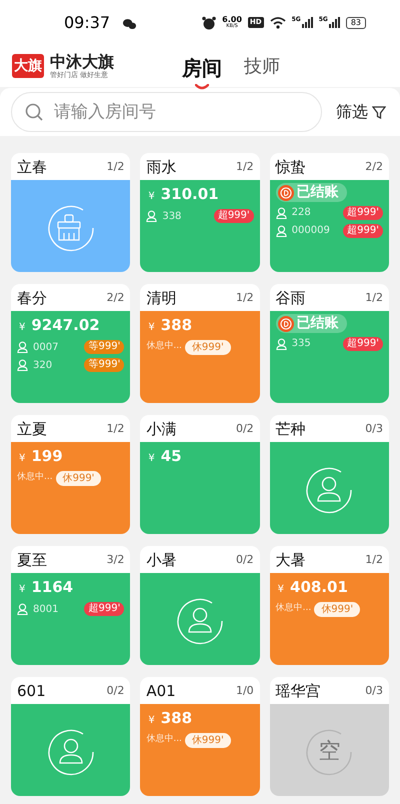 Image resolution: width=400 pixels, height=804 pixels. I want to click on tab: 房间, so click(202, 68).